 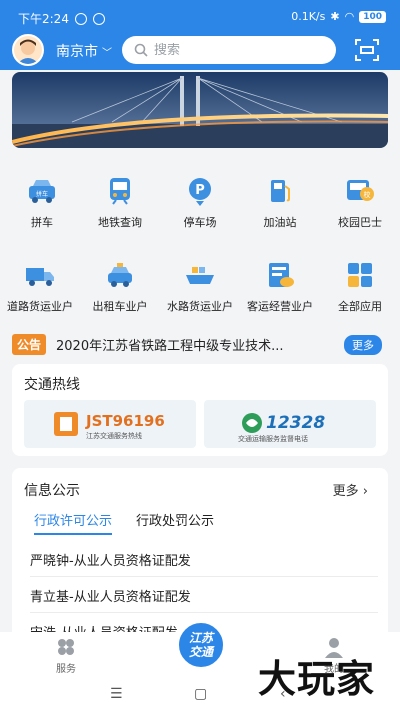 I want to click on info-more-link: 更多 ›, so click(x=350, y=489).